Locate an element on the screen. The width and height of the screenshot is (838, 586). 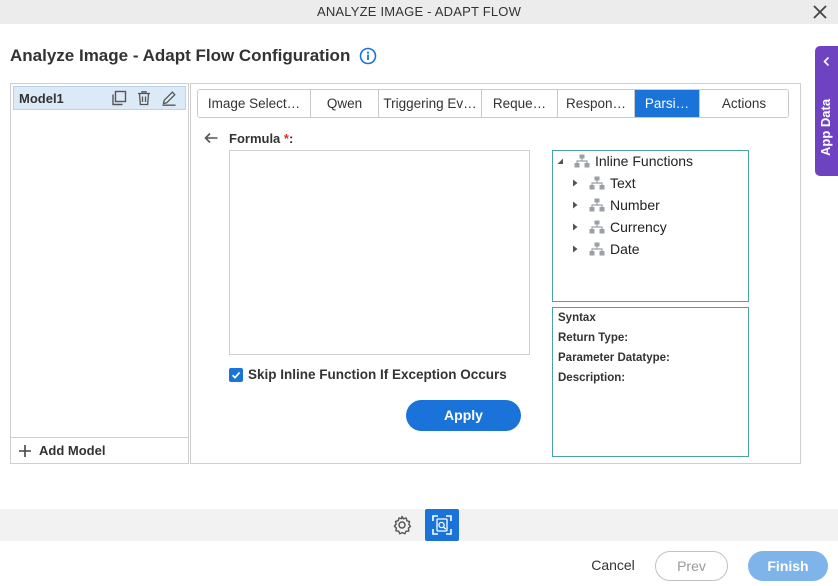
formula-label: Formula *: is located at coordinates (261, 138).